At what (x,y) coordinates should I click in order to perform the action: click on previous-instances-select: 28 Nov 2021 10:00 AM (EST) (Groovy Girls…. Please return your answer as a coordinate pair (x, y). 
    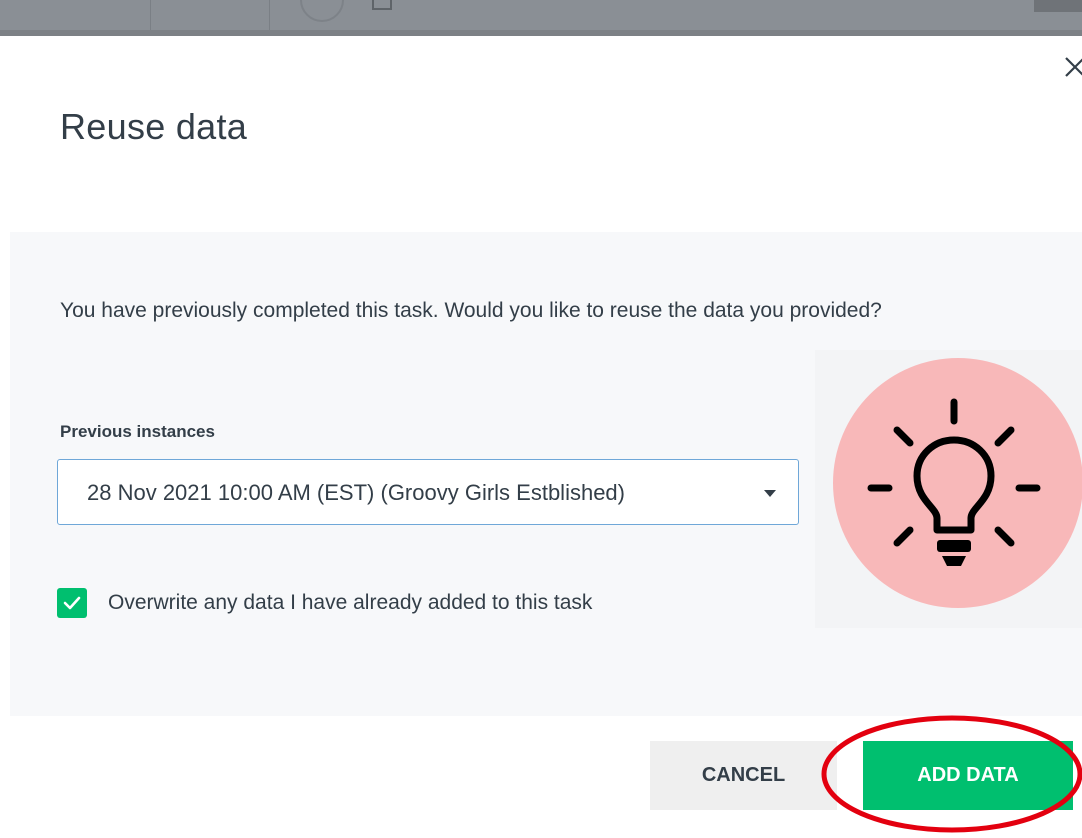
    Looking at the image, I should click on (428, 492).